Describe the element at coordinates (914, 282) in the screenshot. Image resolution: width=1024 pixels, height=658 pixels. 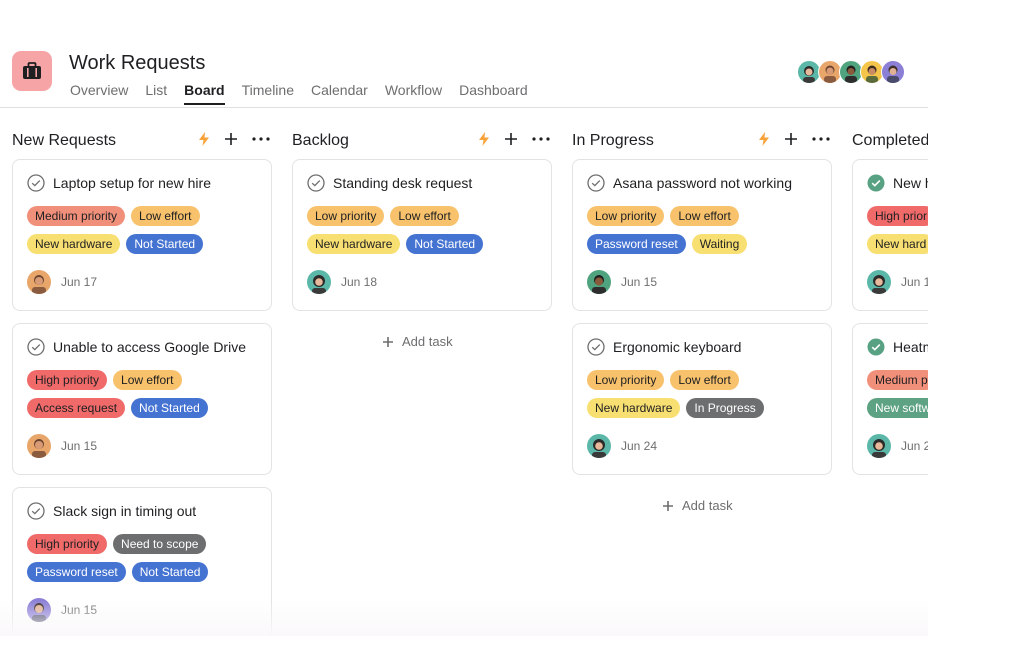
I see `due-date: Jun 1` at that location.